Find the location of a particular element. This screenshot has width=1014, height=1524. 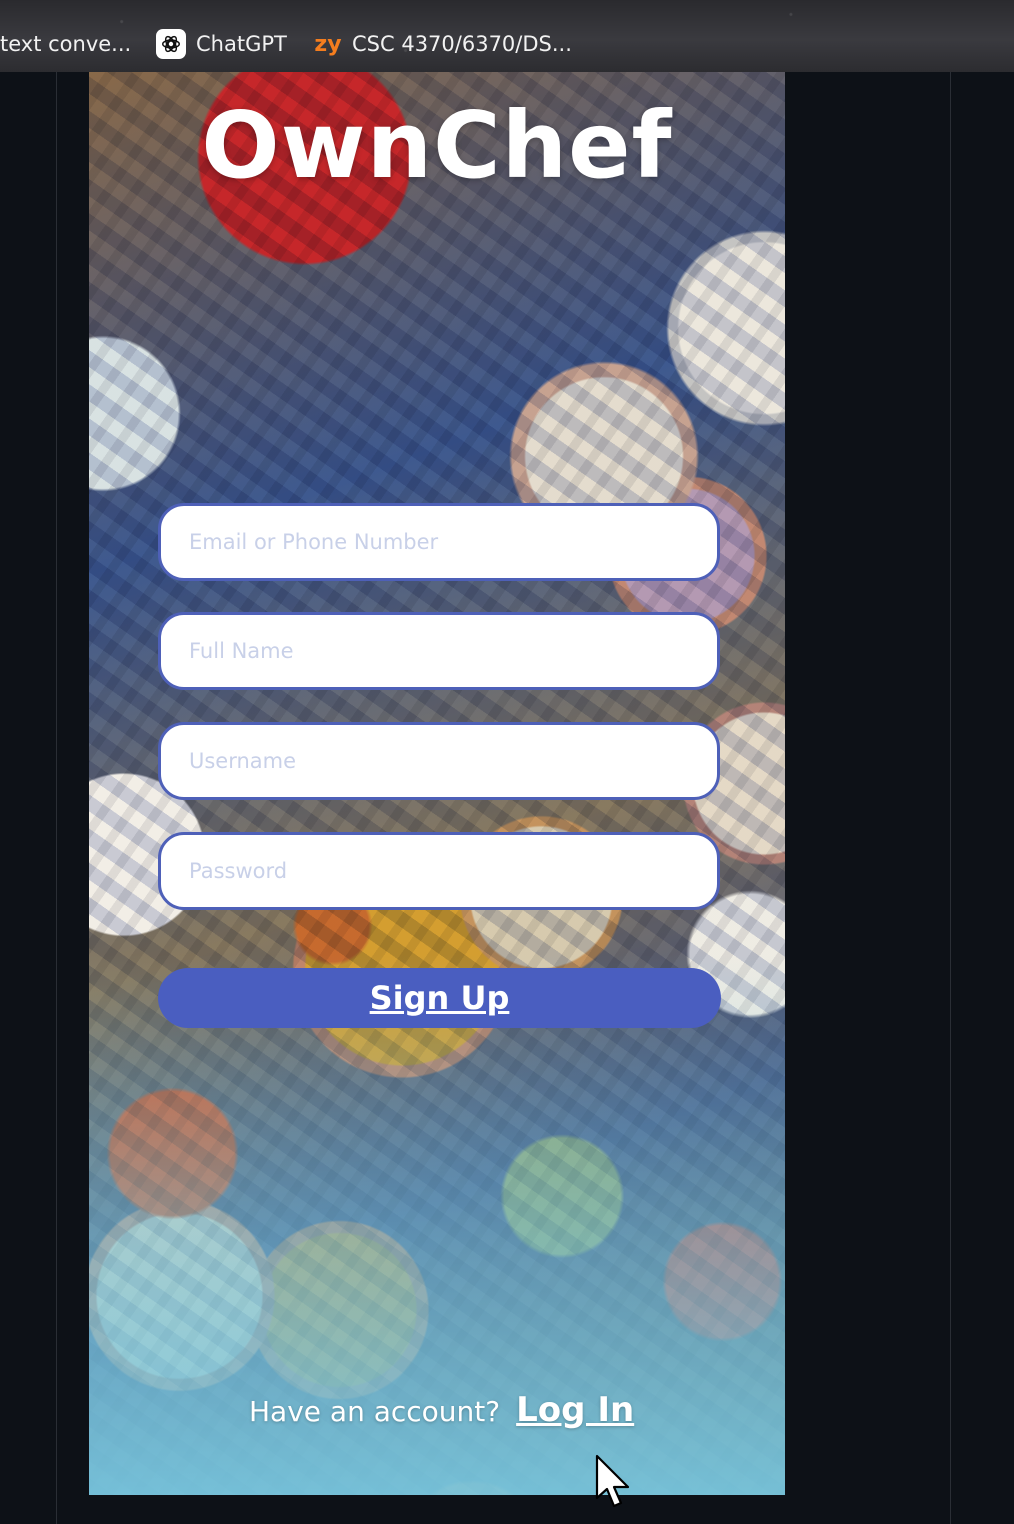

app-title: OwnChef is located at coordinates (437, 145).